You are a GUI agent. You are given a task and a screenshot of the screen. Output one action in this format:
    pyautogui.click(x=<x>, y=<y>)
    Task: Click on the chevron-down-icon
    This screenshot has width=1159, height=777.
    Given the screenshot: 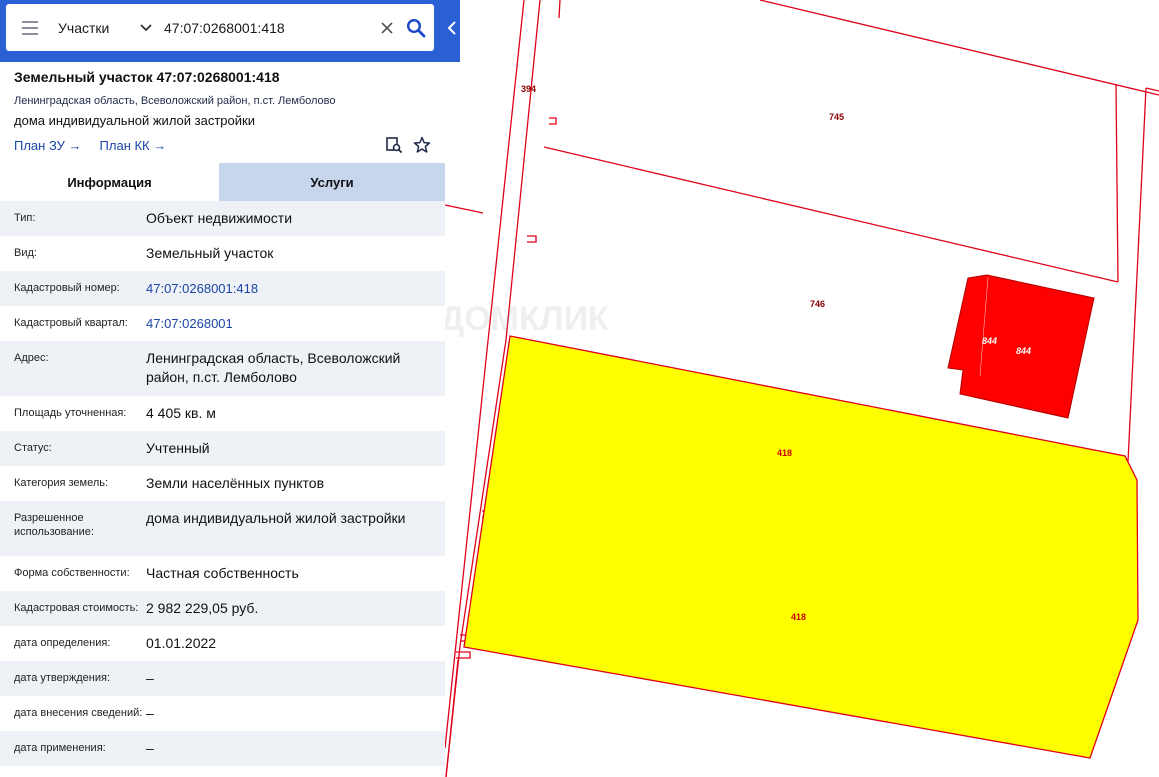 What is the action you would take?
    pyautogui.click(x=146, y=27)
    